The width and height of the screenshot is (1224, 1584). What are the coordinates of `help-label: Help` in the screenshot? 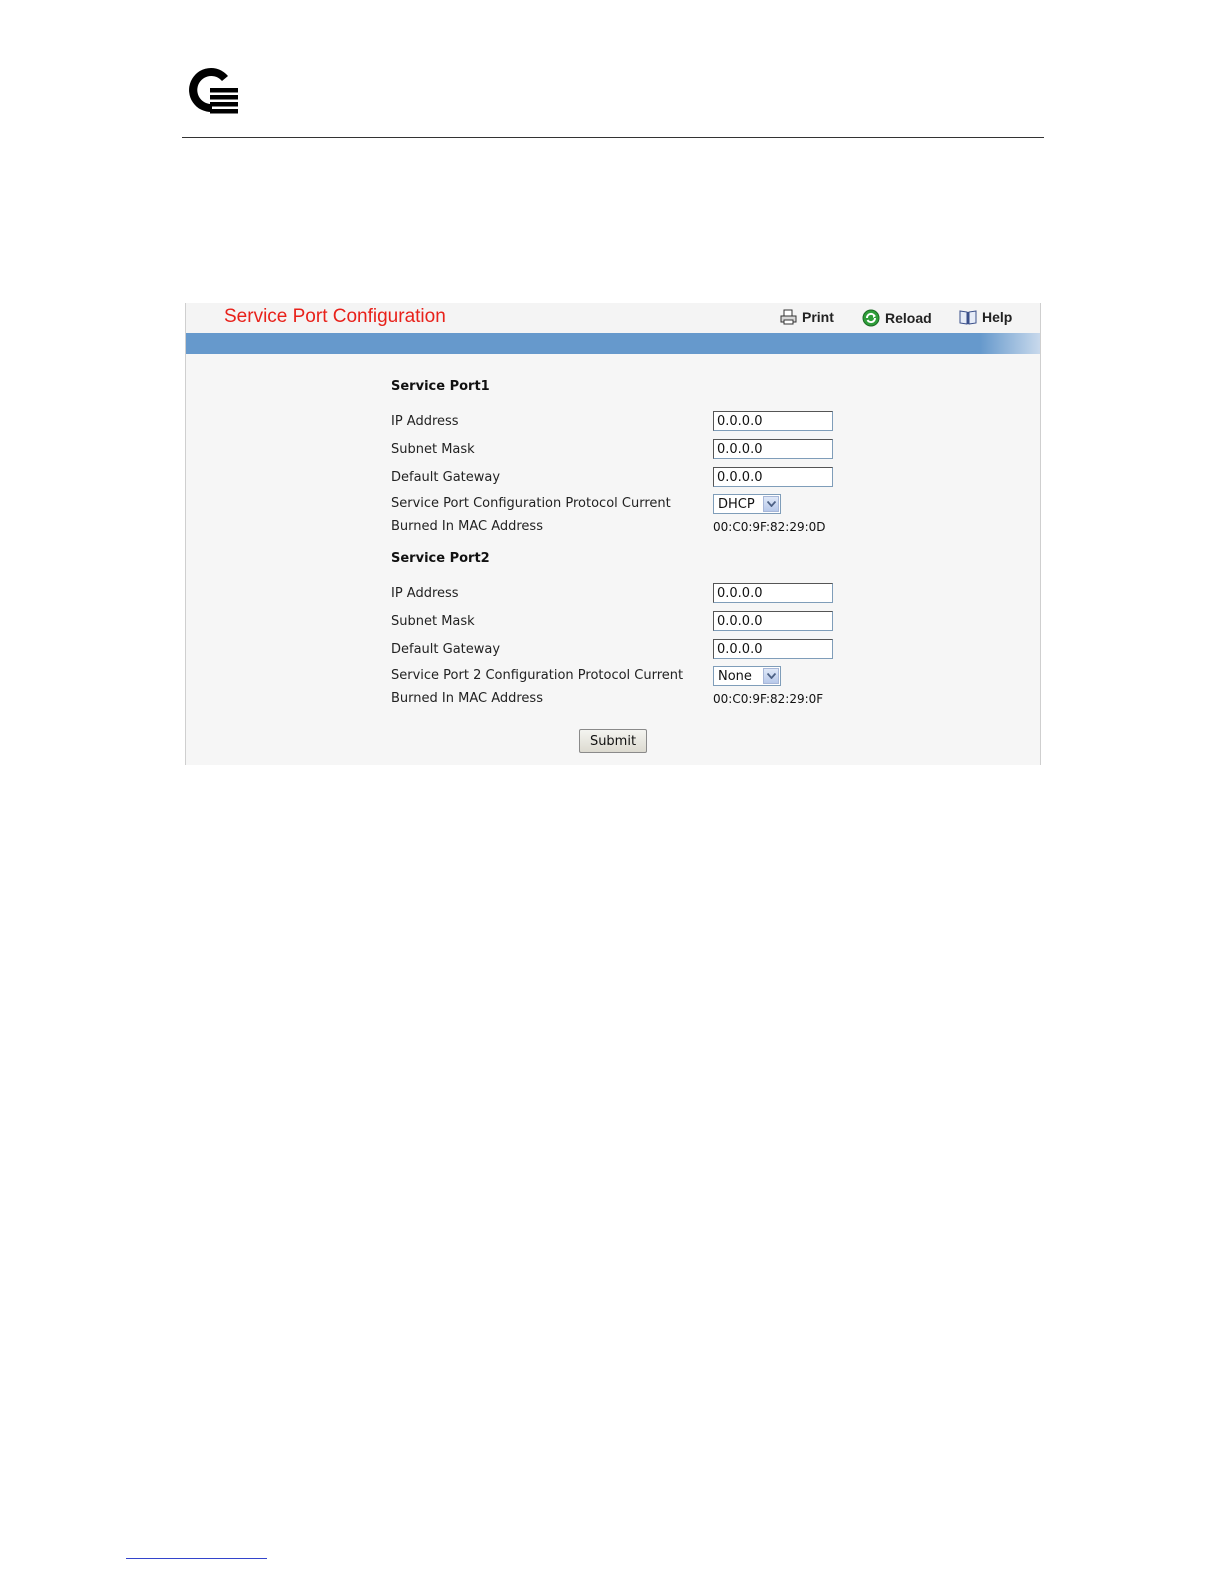 It's located at (997, 317).